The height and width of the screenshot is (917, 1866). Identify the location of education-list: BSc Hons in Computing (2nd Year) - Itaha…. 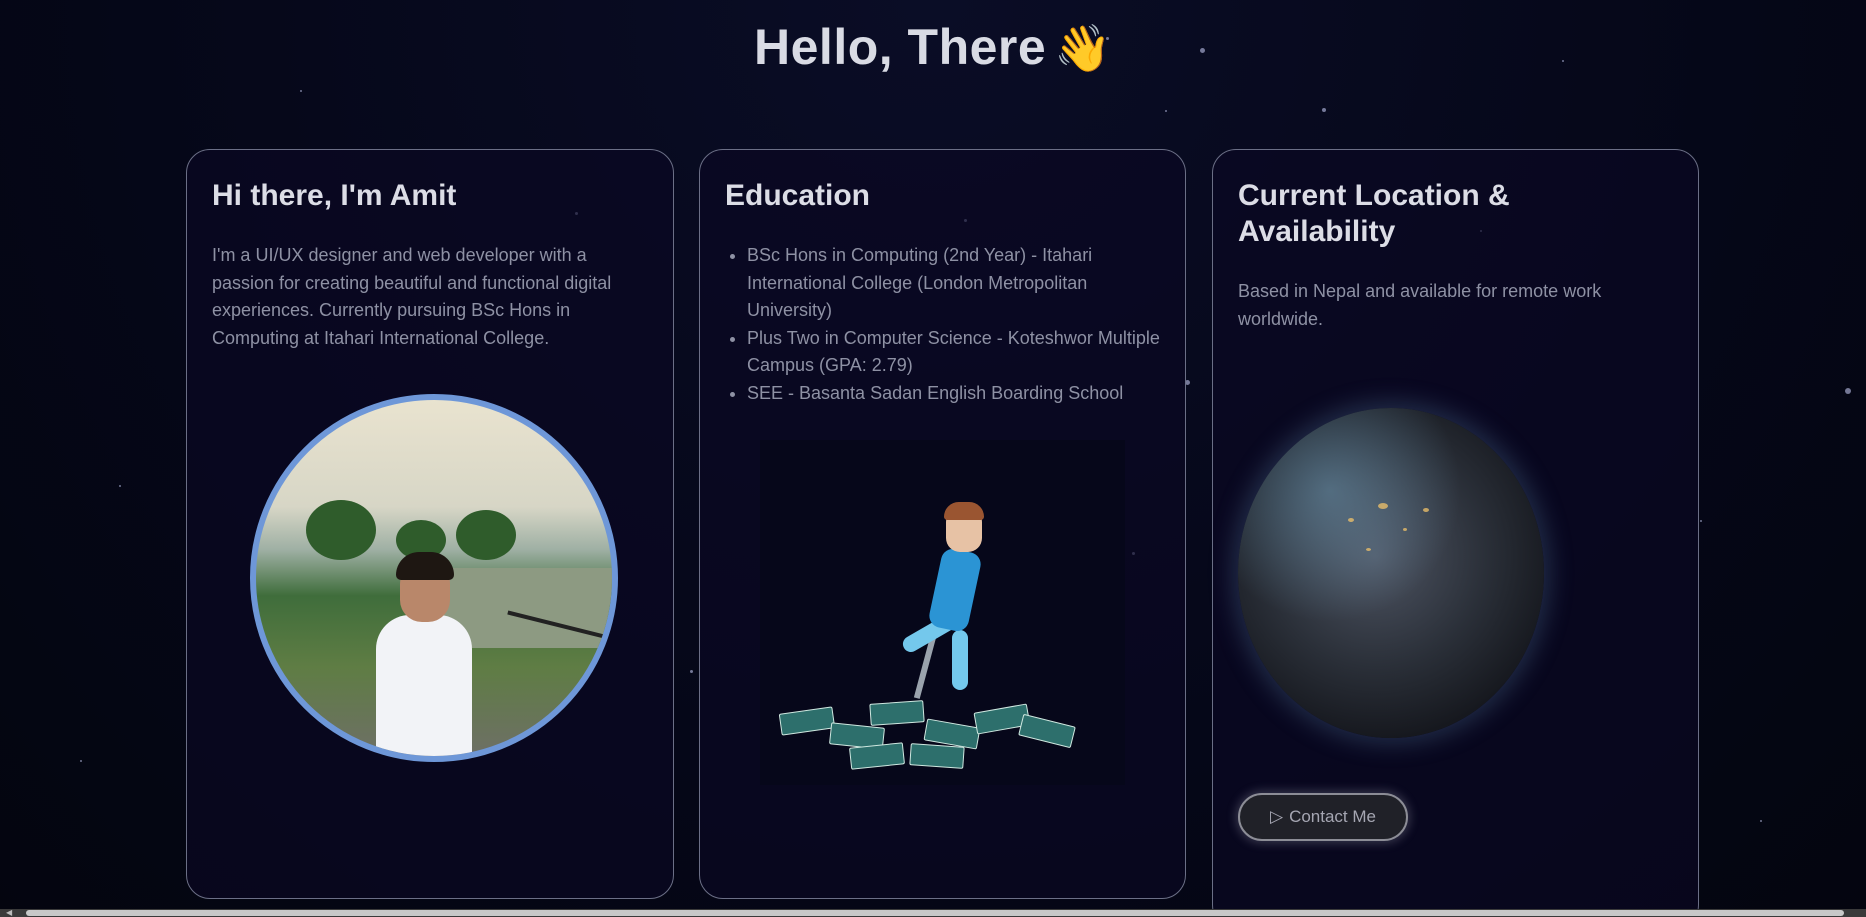
(942, 324).